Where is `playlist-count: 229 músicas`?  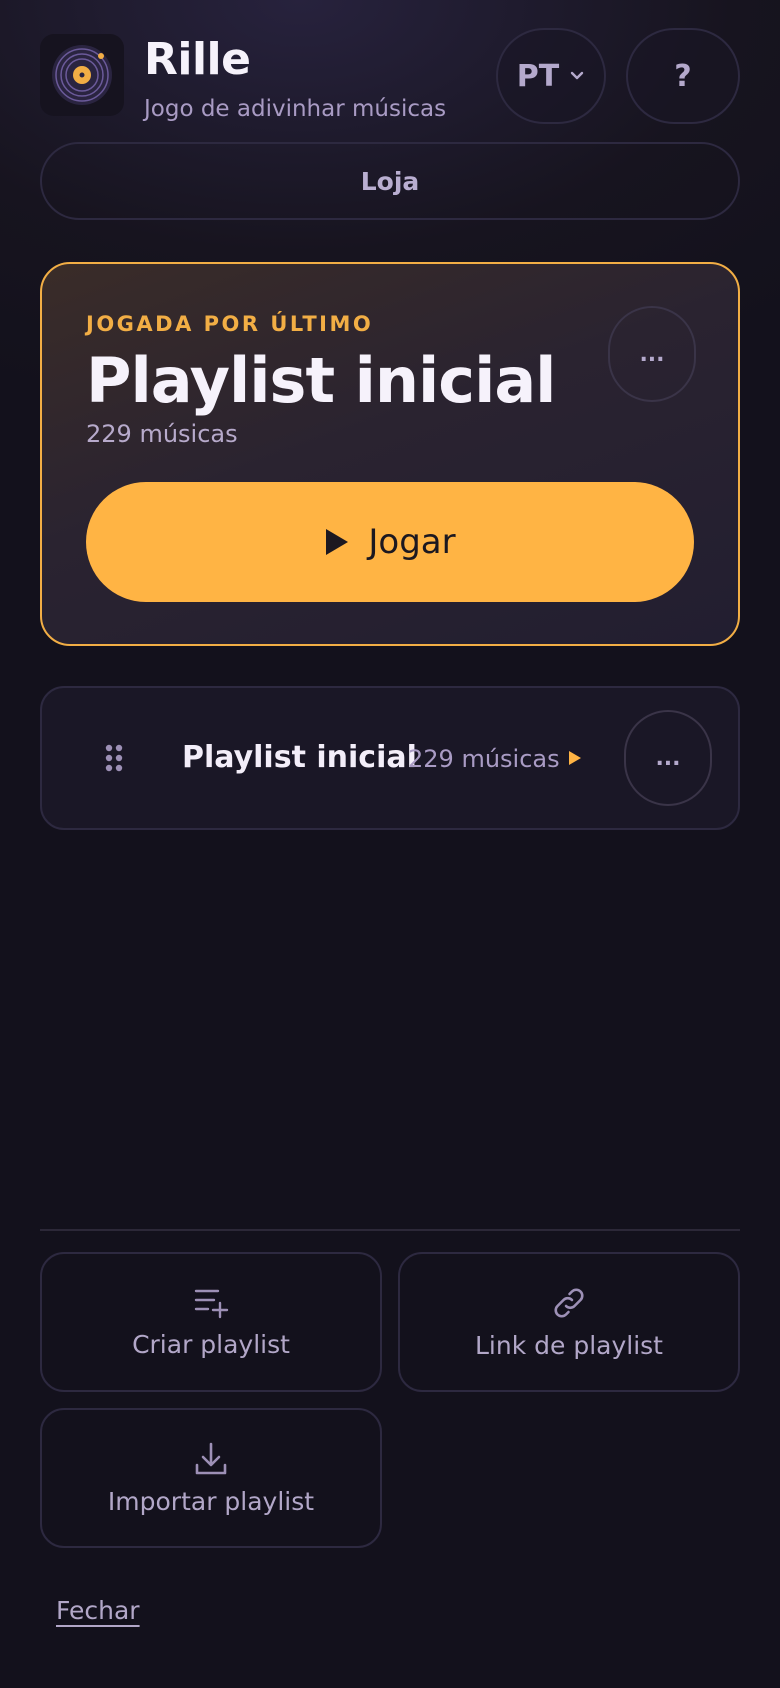 playlist-count: 229 músicas is located at coordinates (484, 759).